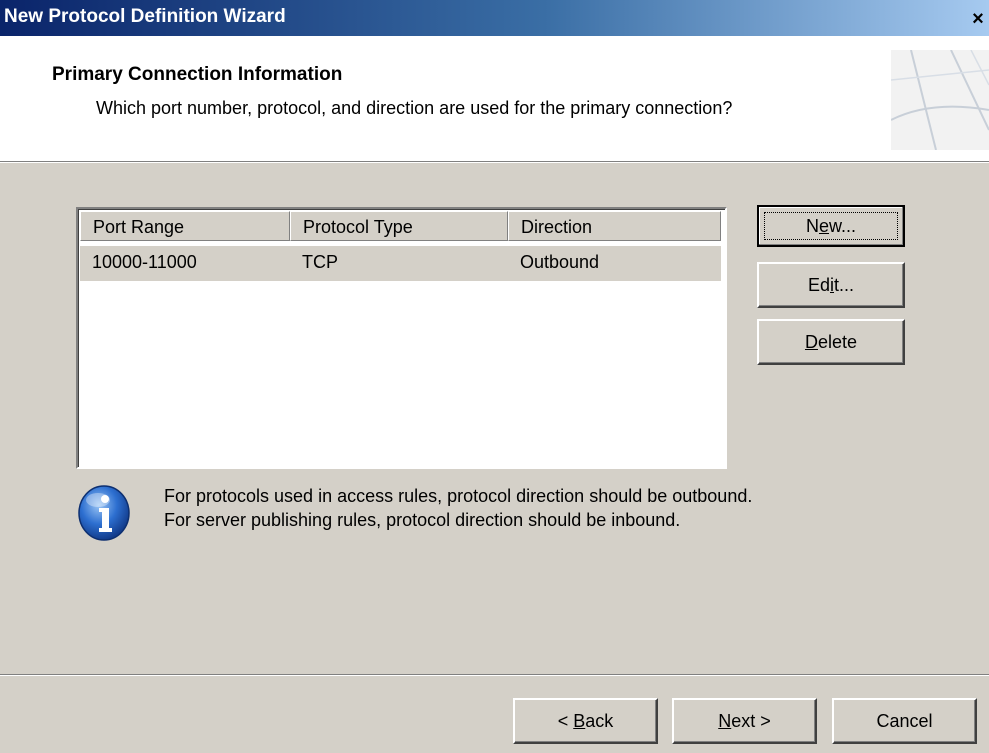 This screenshot has width=989, height=753. Describe the element at coordinates (197, 74) in the screenshot. I see `page-title: Primary Connection Information` at that location.